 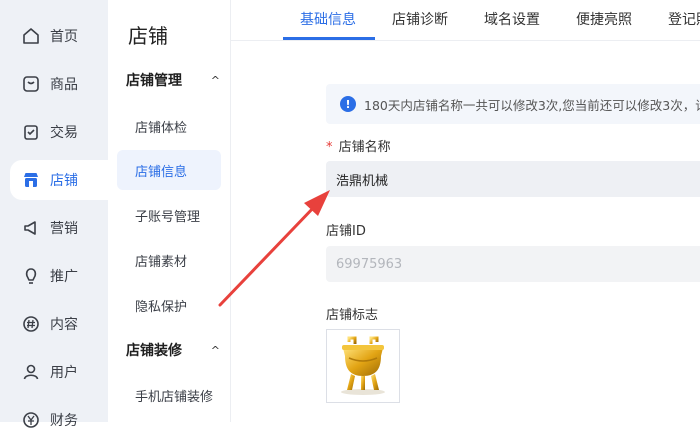 I want to click on nav-item-marketing: 营销, so click(x=59, y=228).